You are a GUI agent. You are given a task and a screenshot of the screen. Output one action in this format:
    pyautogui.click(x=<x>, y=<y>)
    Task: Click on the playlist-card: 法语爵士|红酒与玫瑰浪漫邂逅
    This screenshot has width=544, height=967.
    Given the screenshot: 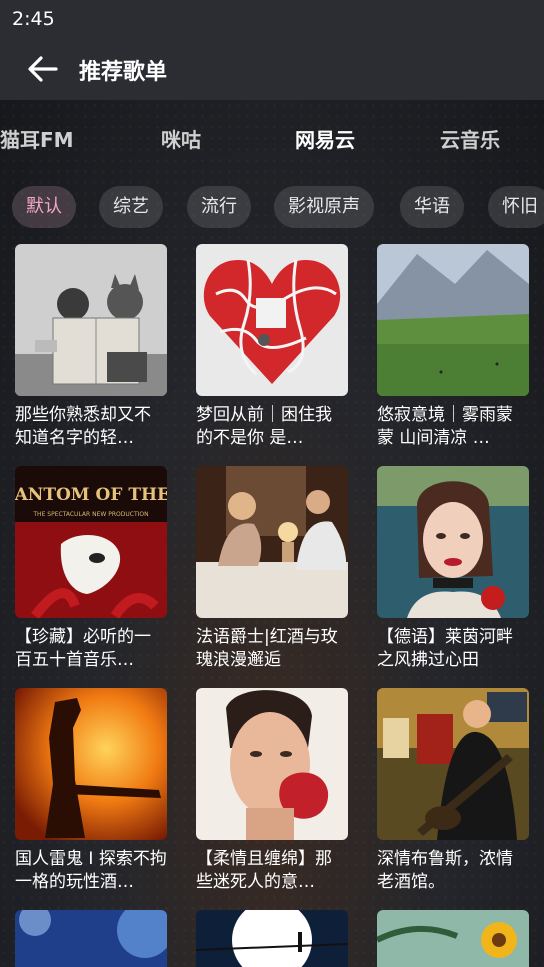 What is the action you would take?
    pyautogui.click(x=272, y=569)
    